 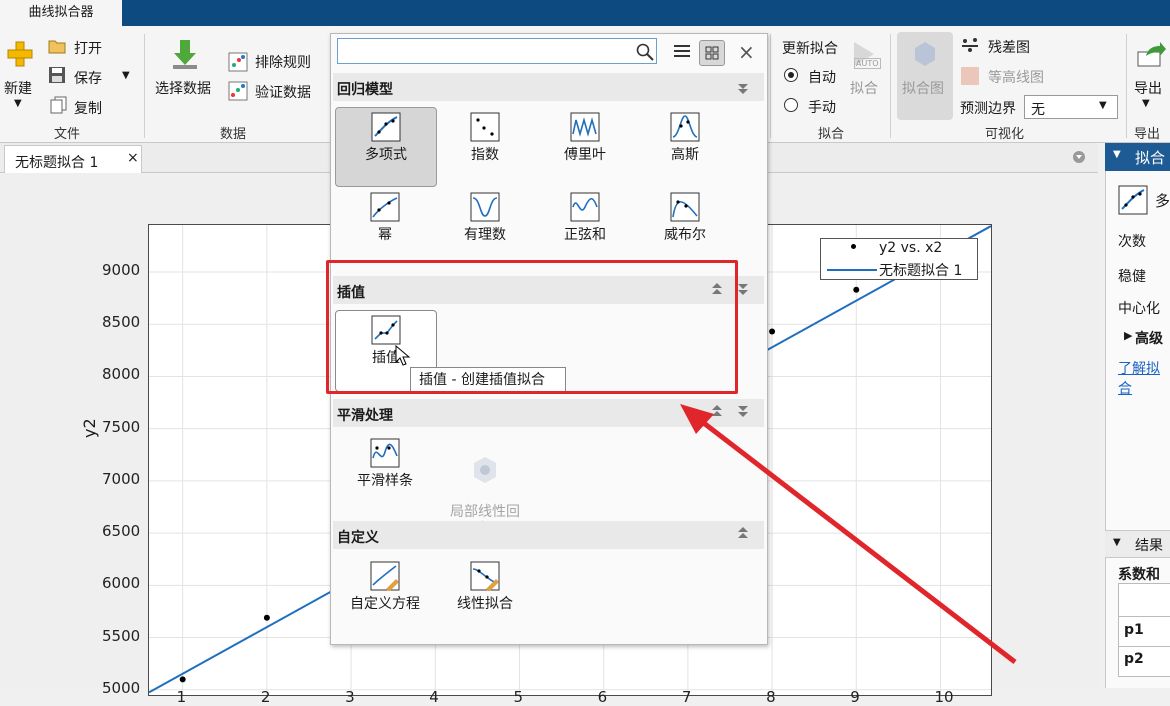 I want to click on exclude-rules-icon, so click(x=238, y=62).